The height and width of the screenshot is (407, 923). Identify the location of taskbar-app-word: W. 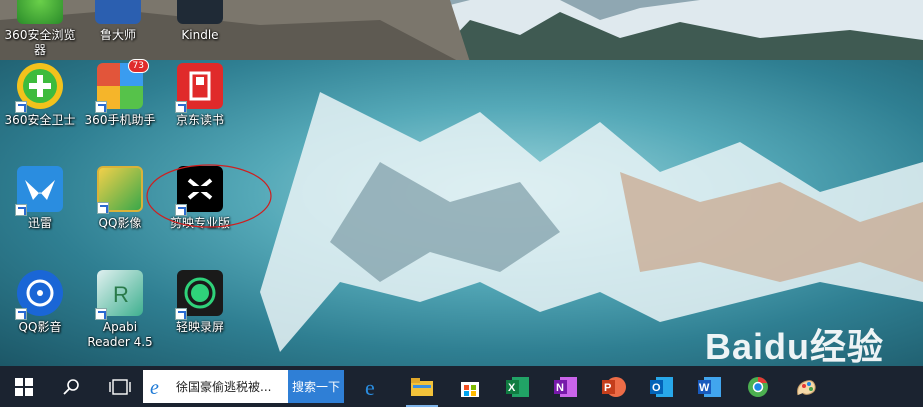
(710, 386).